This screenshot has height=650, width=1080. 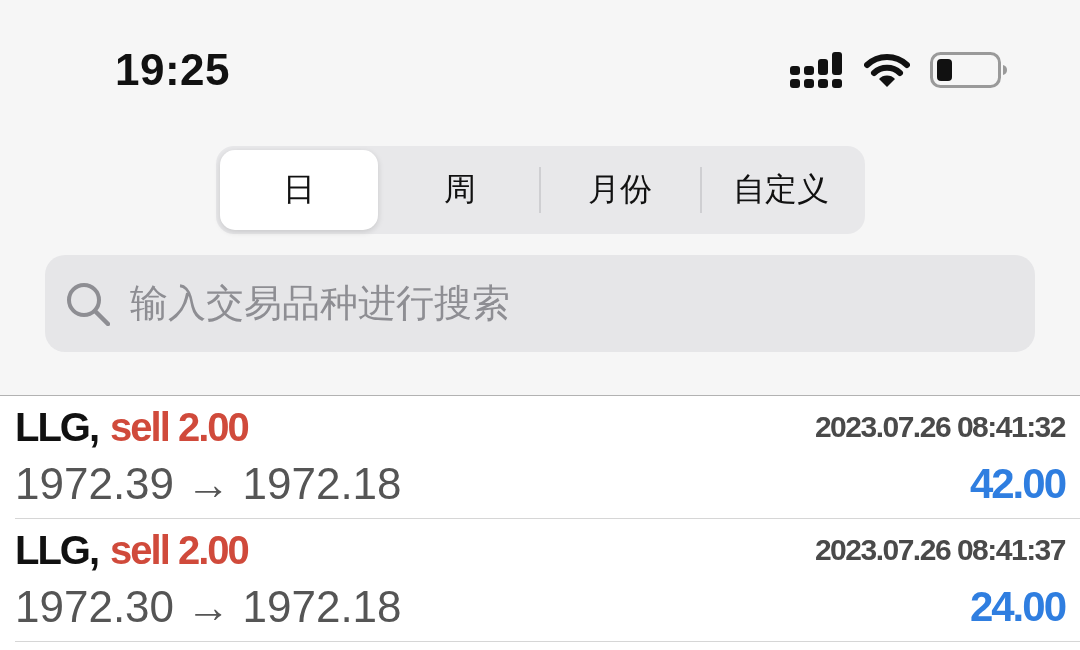 I want to click on trade-time: 2023.07.26 08:41:32, so click(x=939, y=427).